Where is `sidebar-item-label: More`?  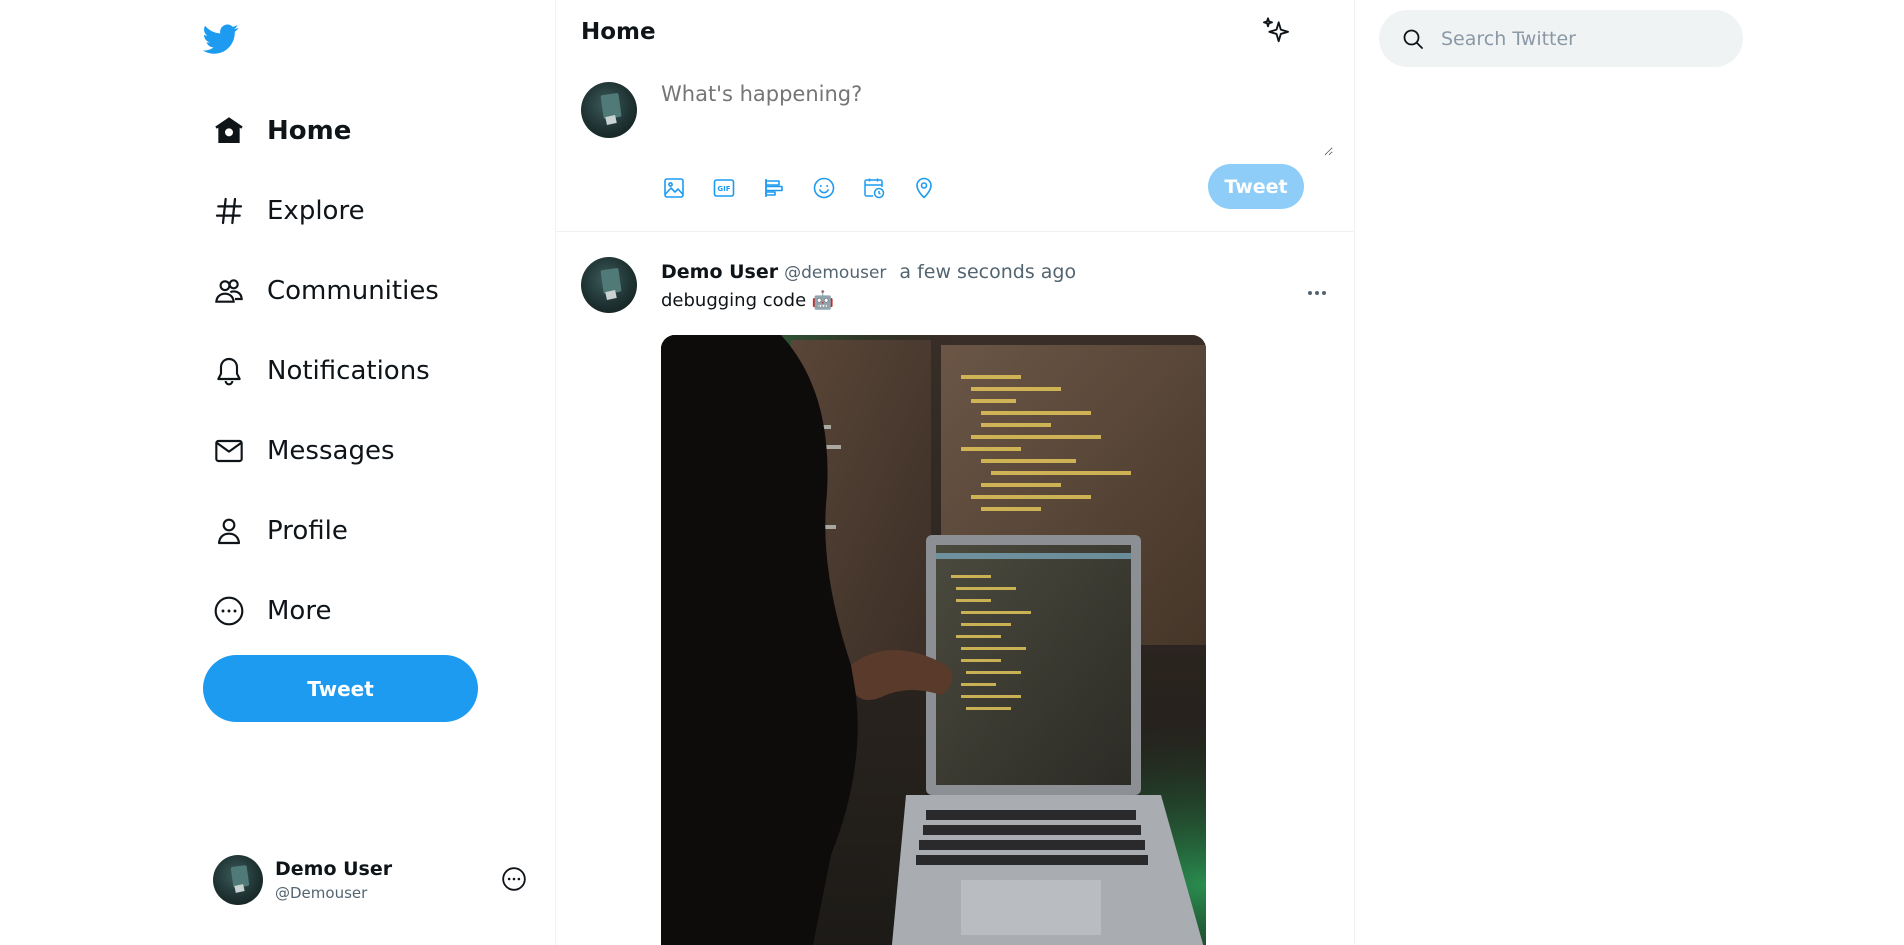 sidebar-item-label: More is located at coordinates (299, 611).